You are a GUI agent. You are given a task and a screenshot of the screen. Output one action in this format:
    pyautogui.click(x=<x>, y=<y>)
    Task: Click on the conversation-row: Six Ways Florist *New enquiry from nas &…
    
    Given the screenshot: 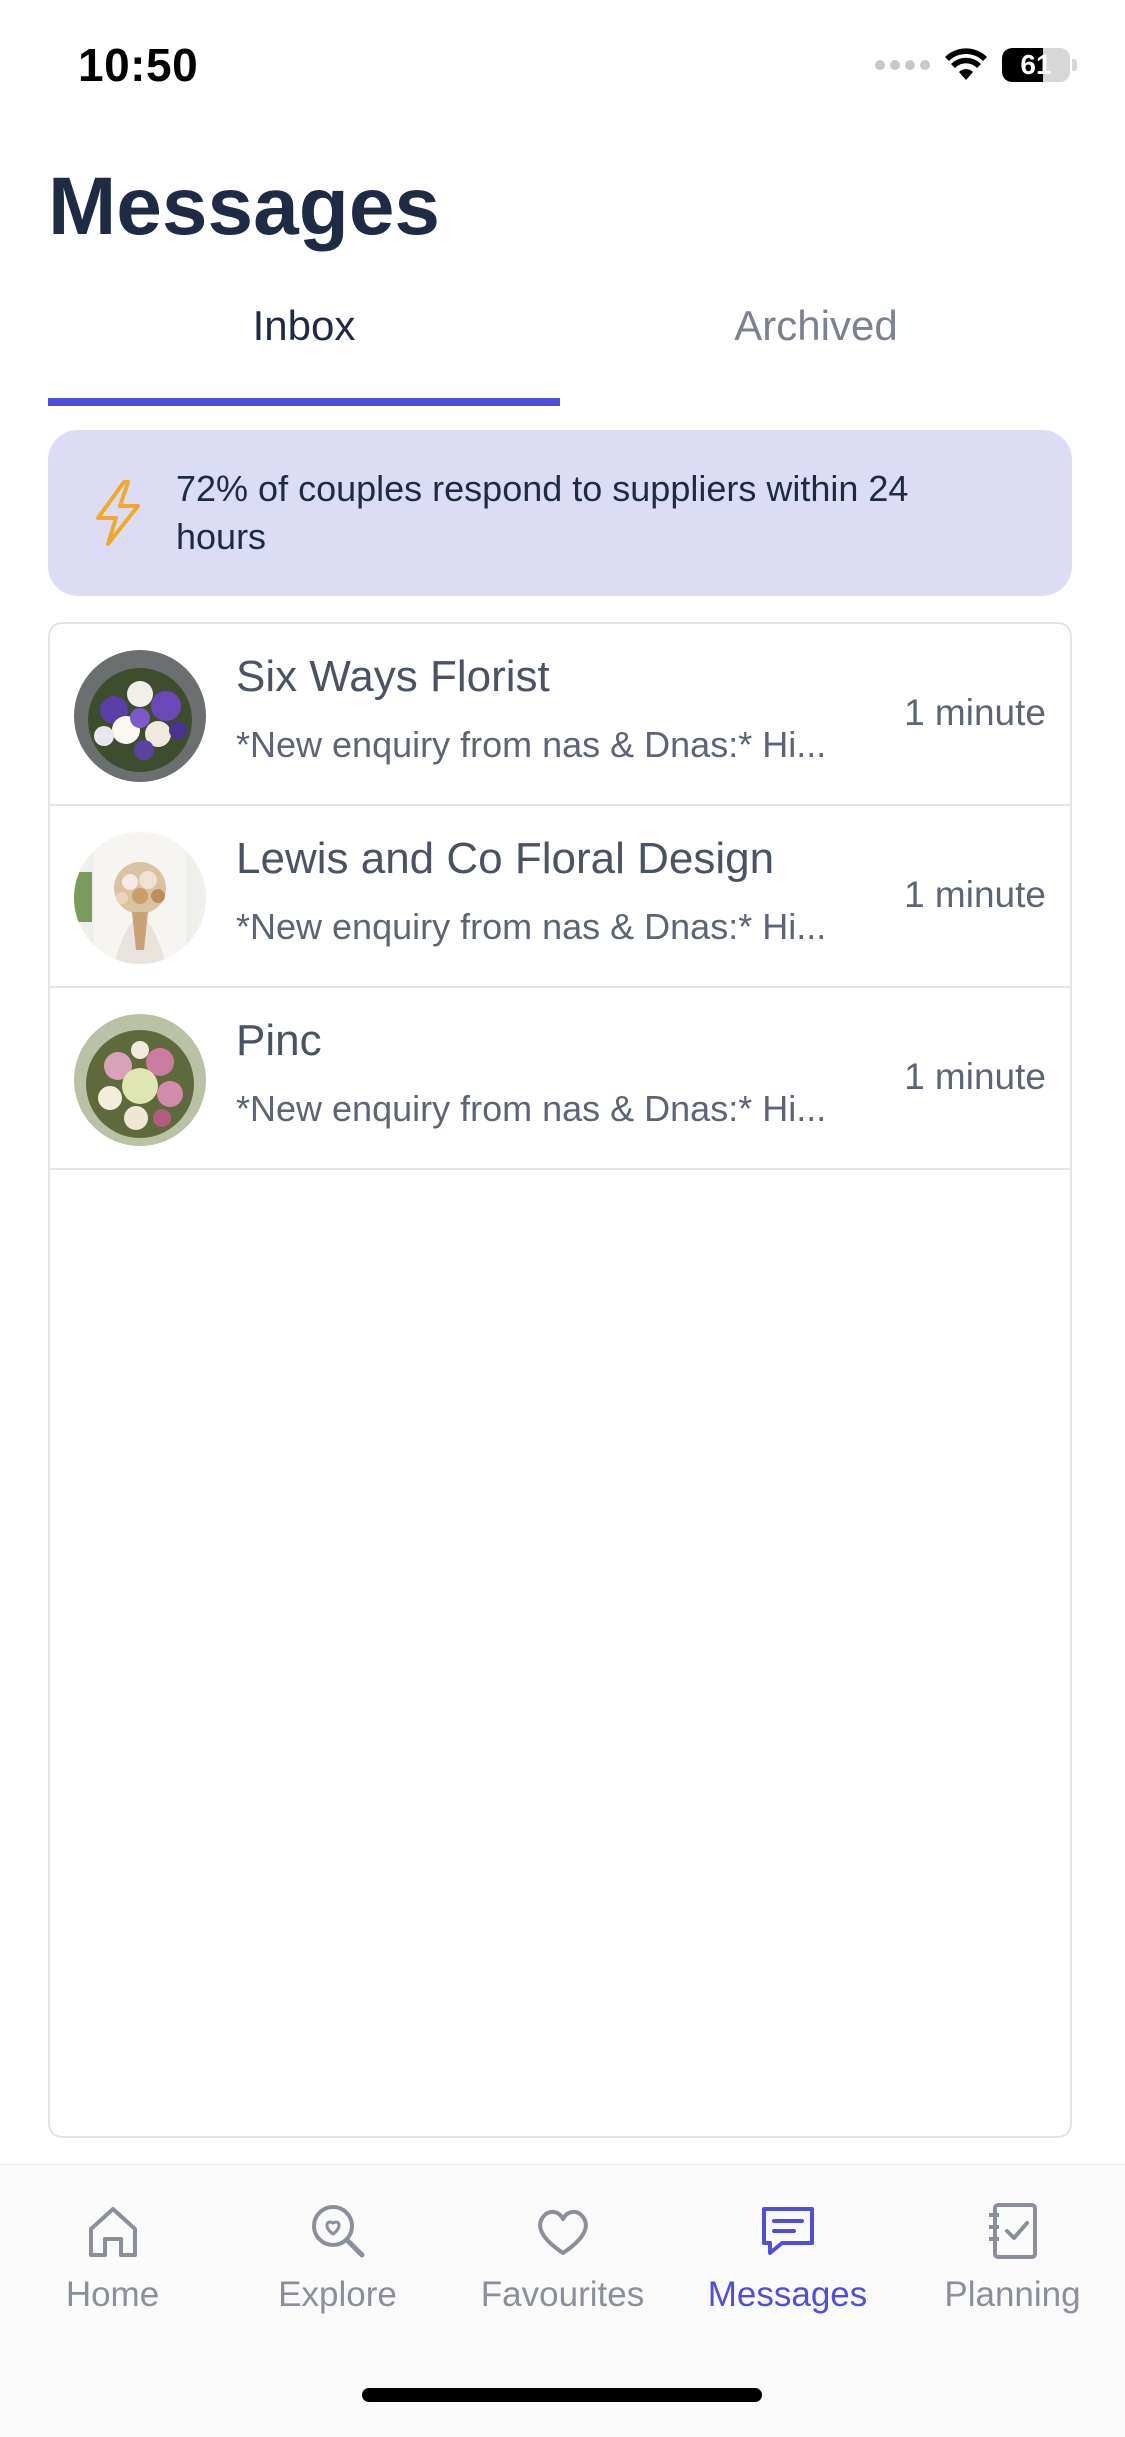 What is the action you would take?
    pyautogui.click(x=560, y=715)
    